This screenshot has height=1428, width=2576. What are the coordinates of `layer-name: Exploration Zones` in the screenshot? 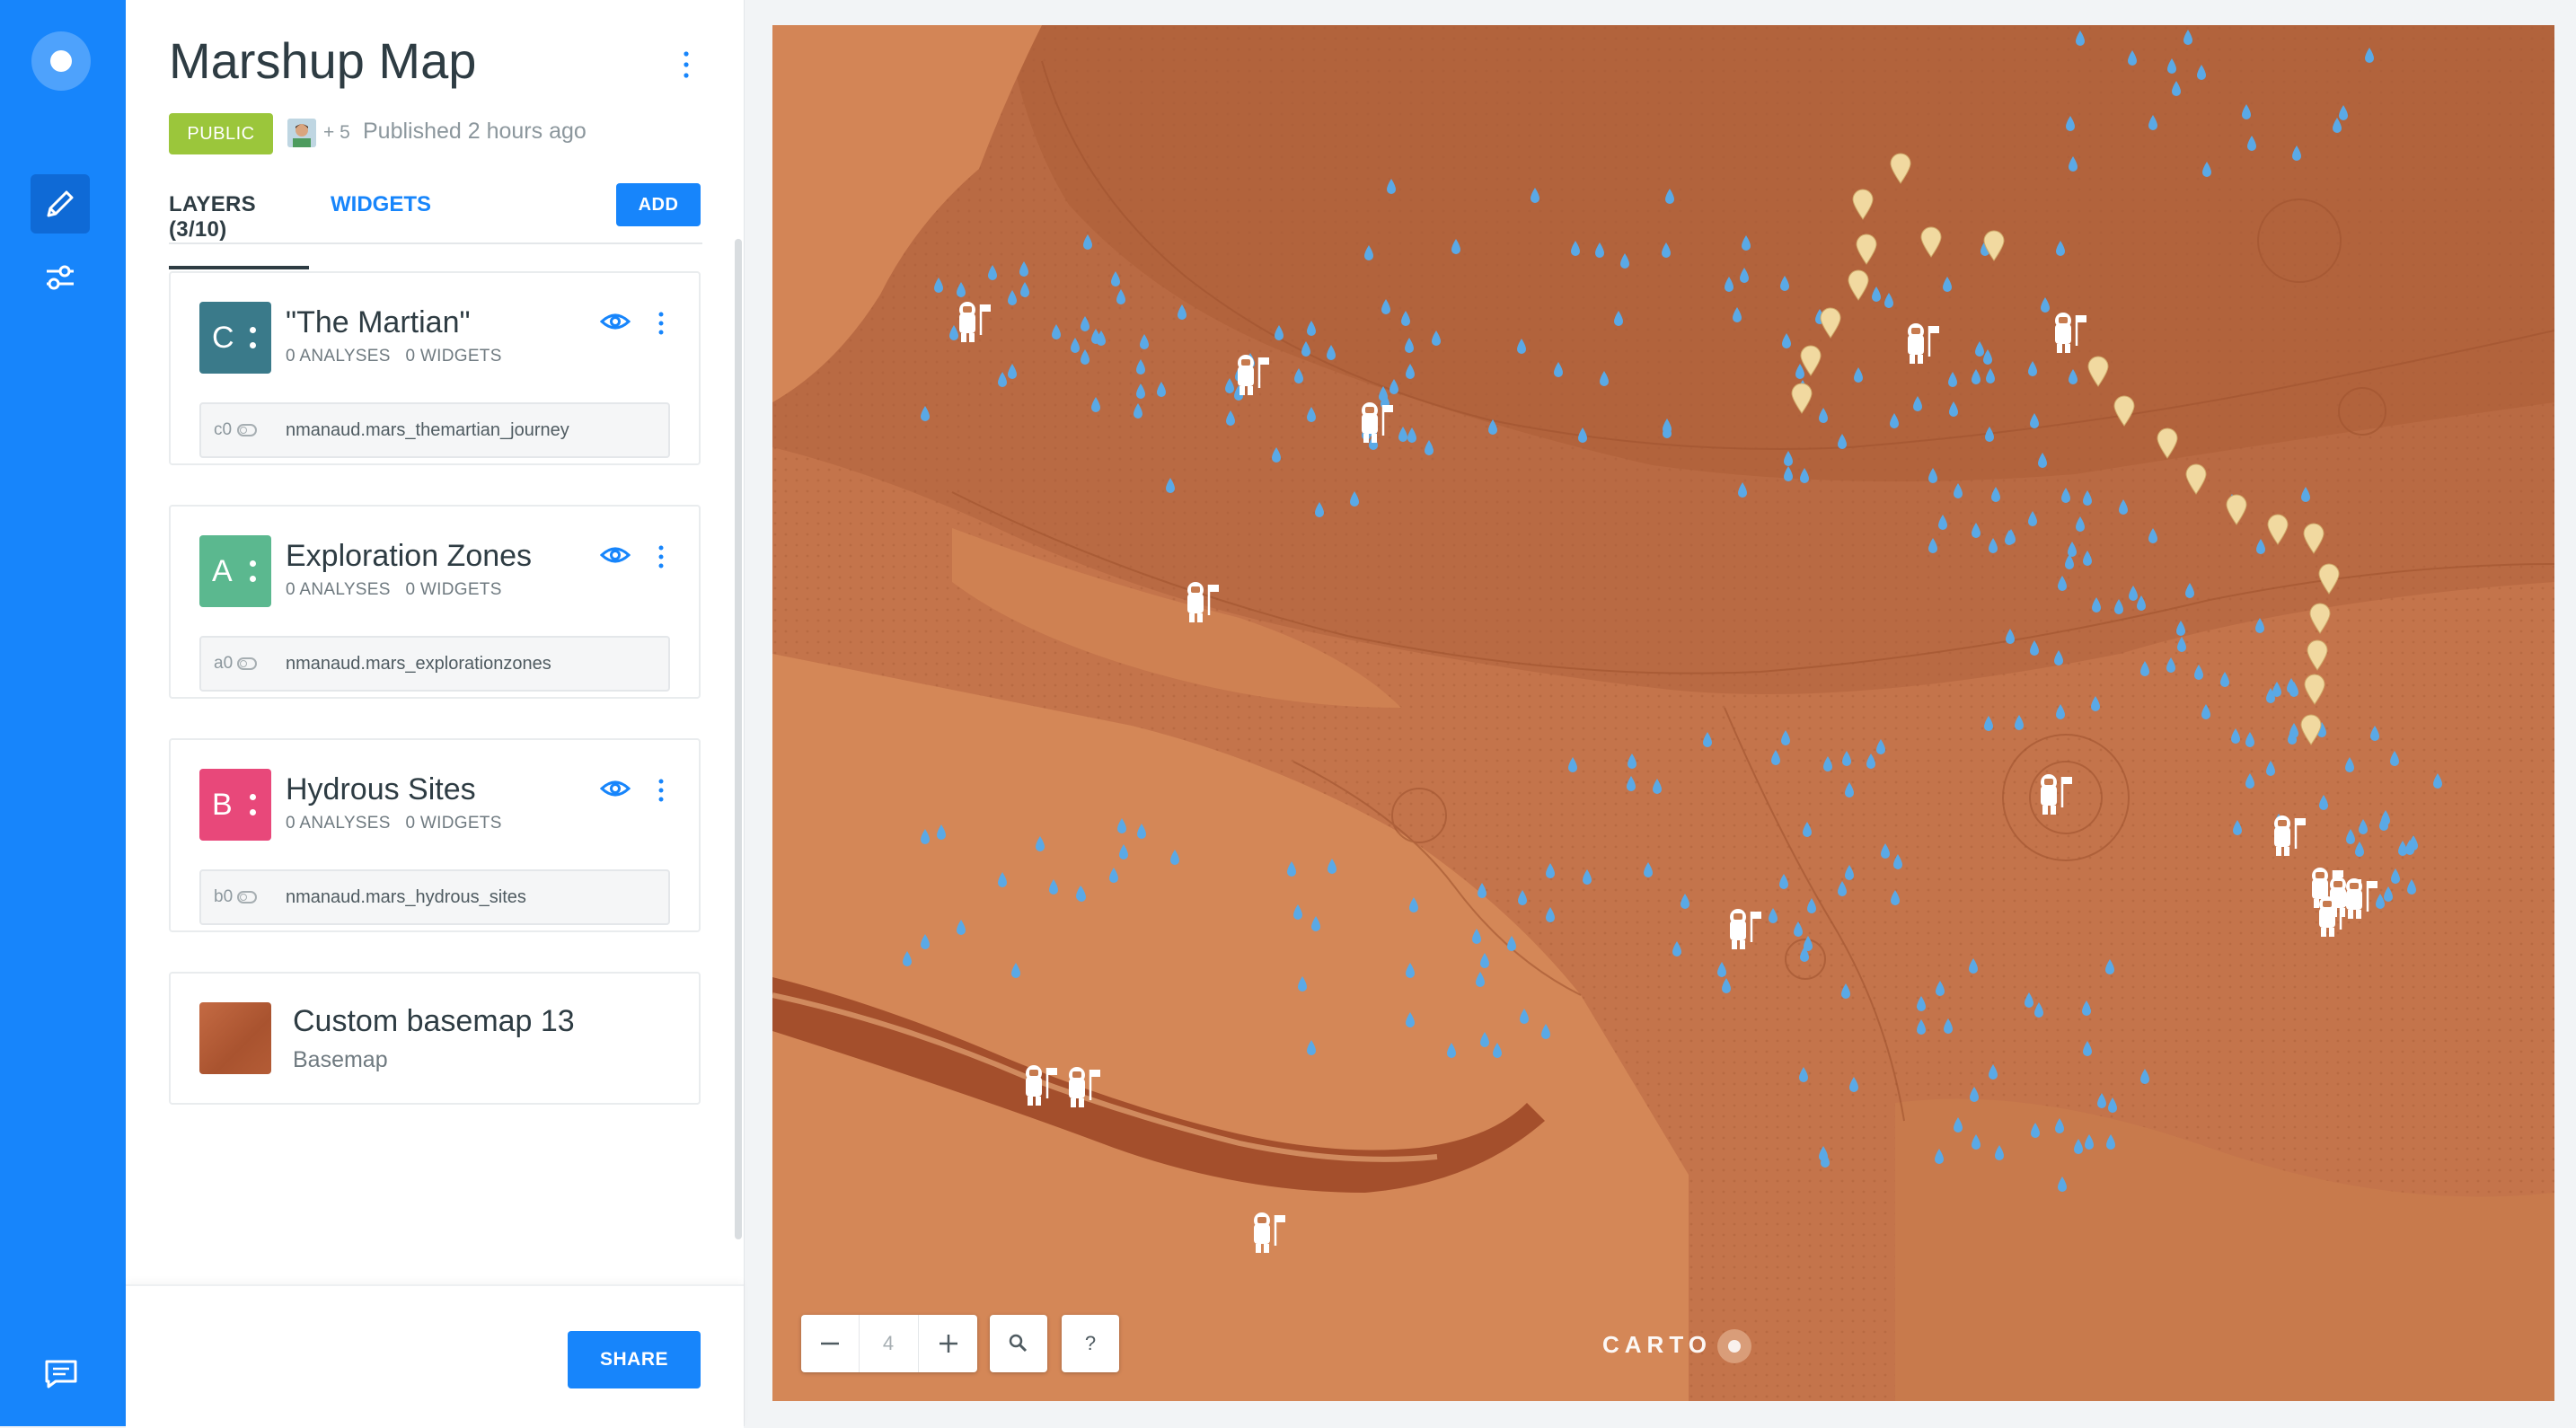 It's located at (409, 556).